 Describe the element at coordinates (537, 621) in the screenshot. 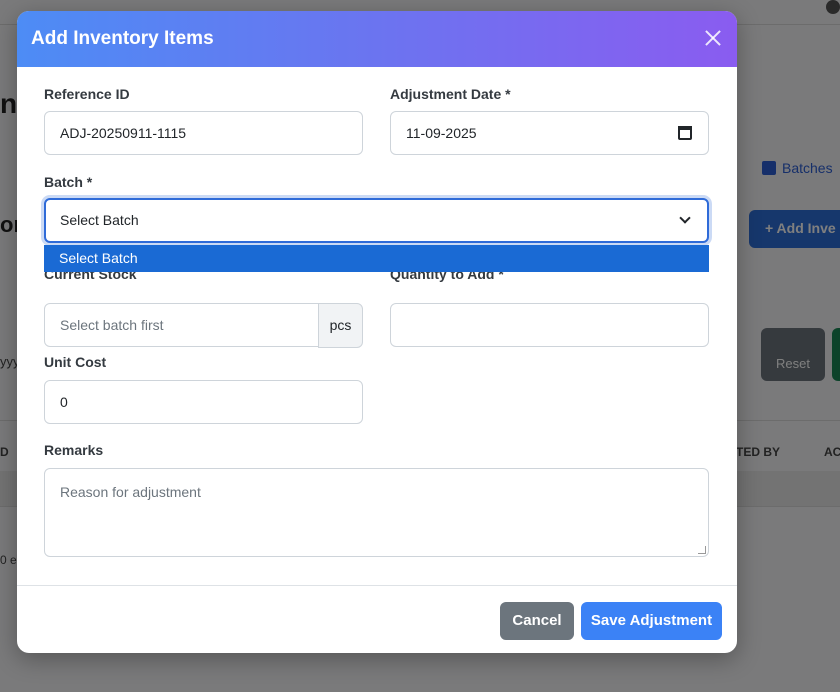

I see `cancel-button: Cancel` at that location.